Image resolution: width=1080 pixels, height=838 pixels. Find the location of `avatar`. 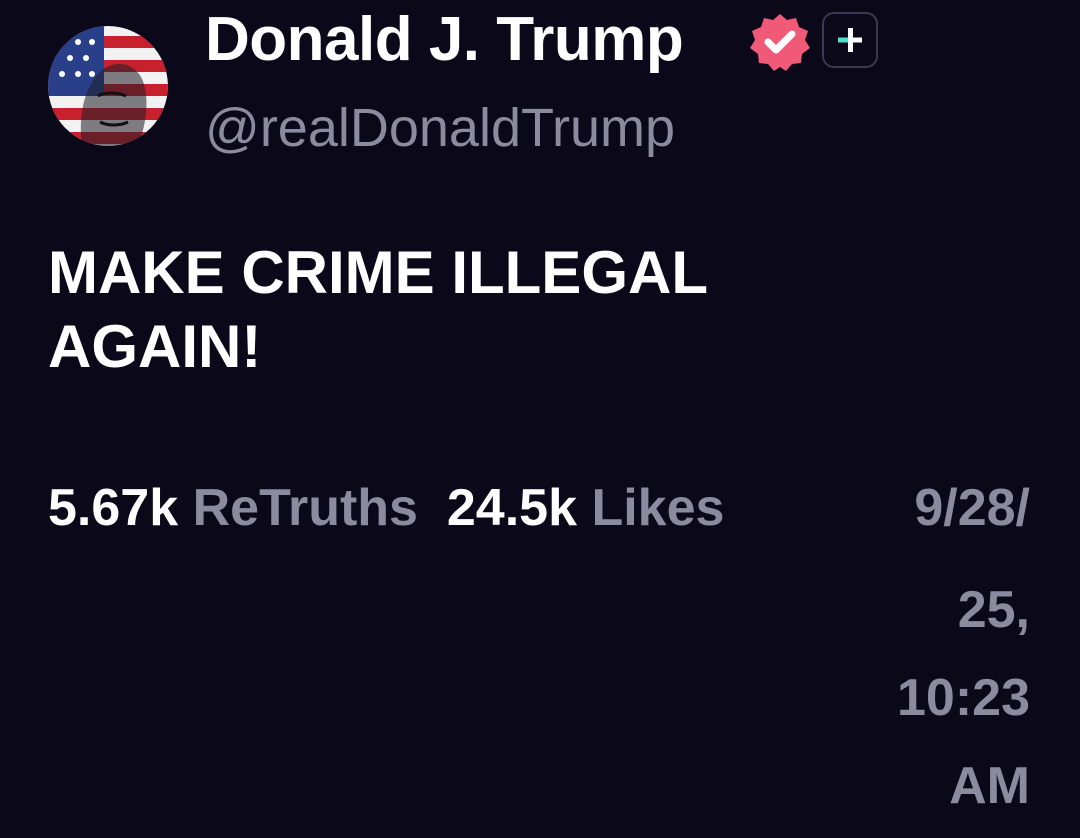

avatar is located at coordinates (108, 86).